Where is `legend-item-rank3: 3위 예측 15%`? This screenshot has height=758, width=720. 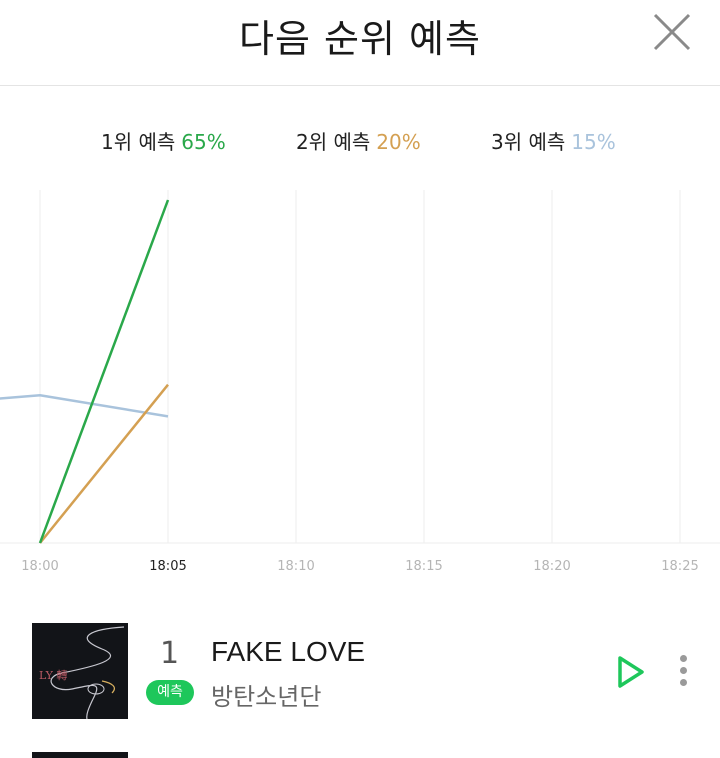 legend-item-rank3: 3위 예측 15% is located at coordinates (553, 140).